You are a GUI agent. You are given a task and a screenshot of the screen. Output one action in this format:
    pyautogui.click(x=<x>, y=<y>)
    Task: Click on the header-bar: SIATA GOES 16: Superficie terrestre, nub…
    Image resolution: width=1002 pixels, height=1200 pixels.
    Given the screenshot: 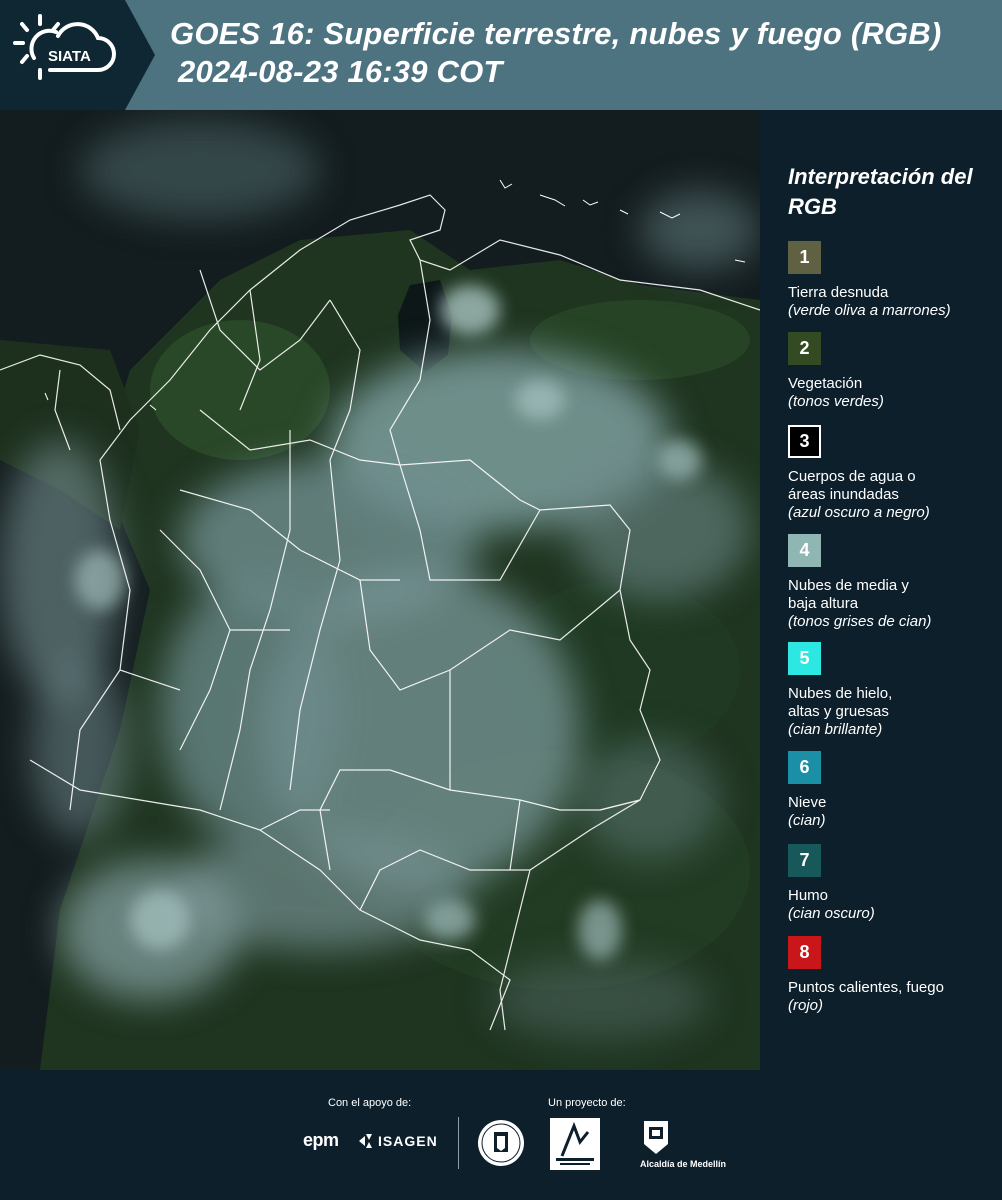 What is the action you would take?
    pyautogui.click(x=501, y=55)
    